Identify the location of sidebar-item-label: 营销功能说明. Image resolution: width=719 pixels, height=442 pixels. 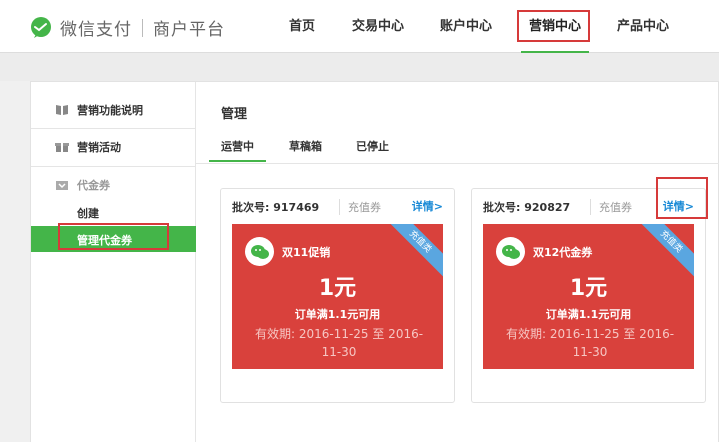
(110, 110).